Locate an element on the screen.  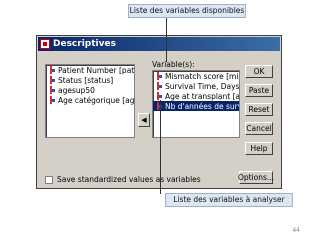
app-icon is located at coordinates (45, 44).